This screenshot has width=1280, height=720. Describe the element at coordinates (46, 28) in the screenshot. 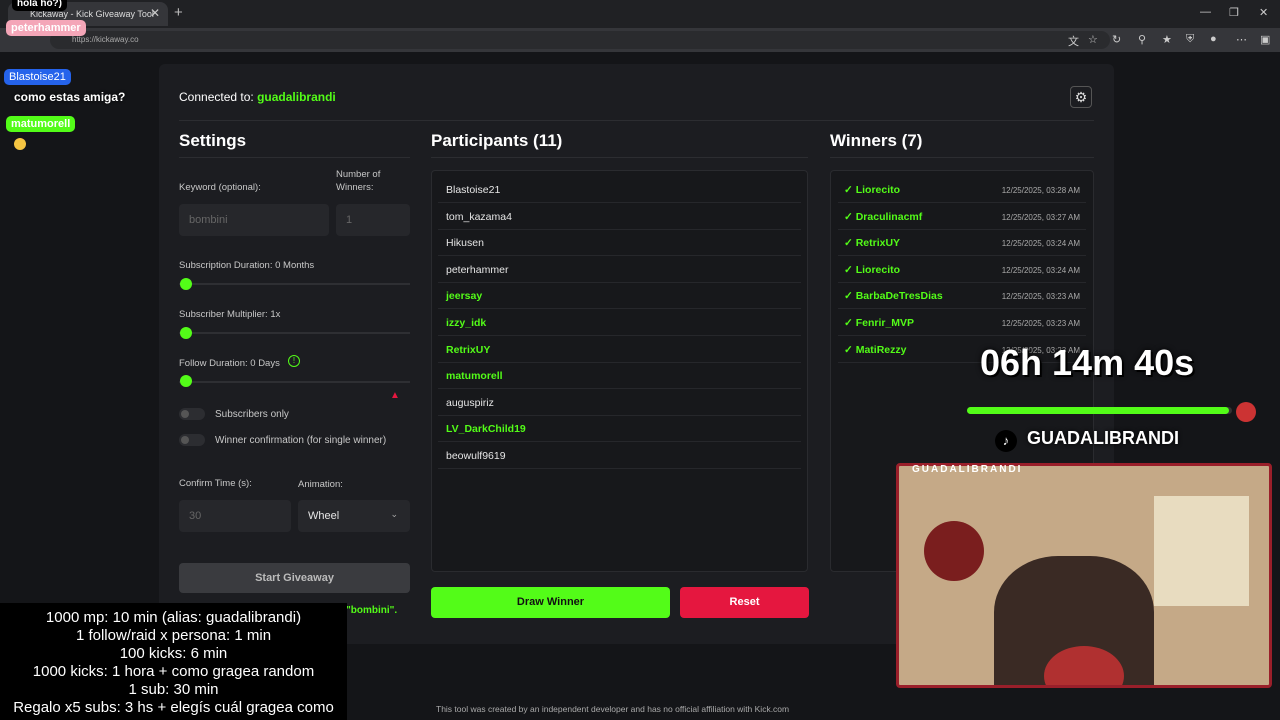

I see `chat-username: peterhammer` at that location.